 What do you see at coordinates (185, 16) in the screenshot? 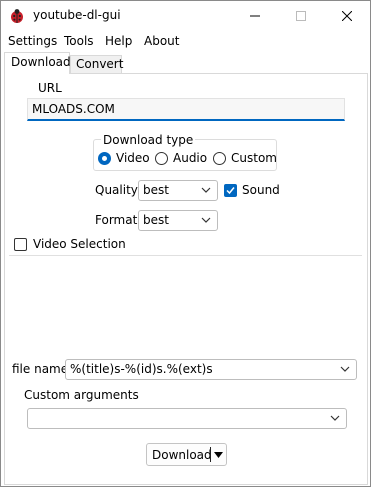
I see `title-bar: youtube-dl-gui` at bounding box center [185, 16].